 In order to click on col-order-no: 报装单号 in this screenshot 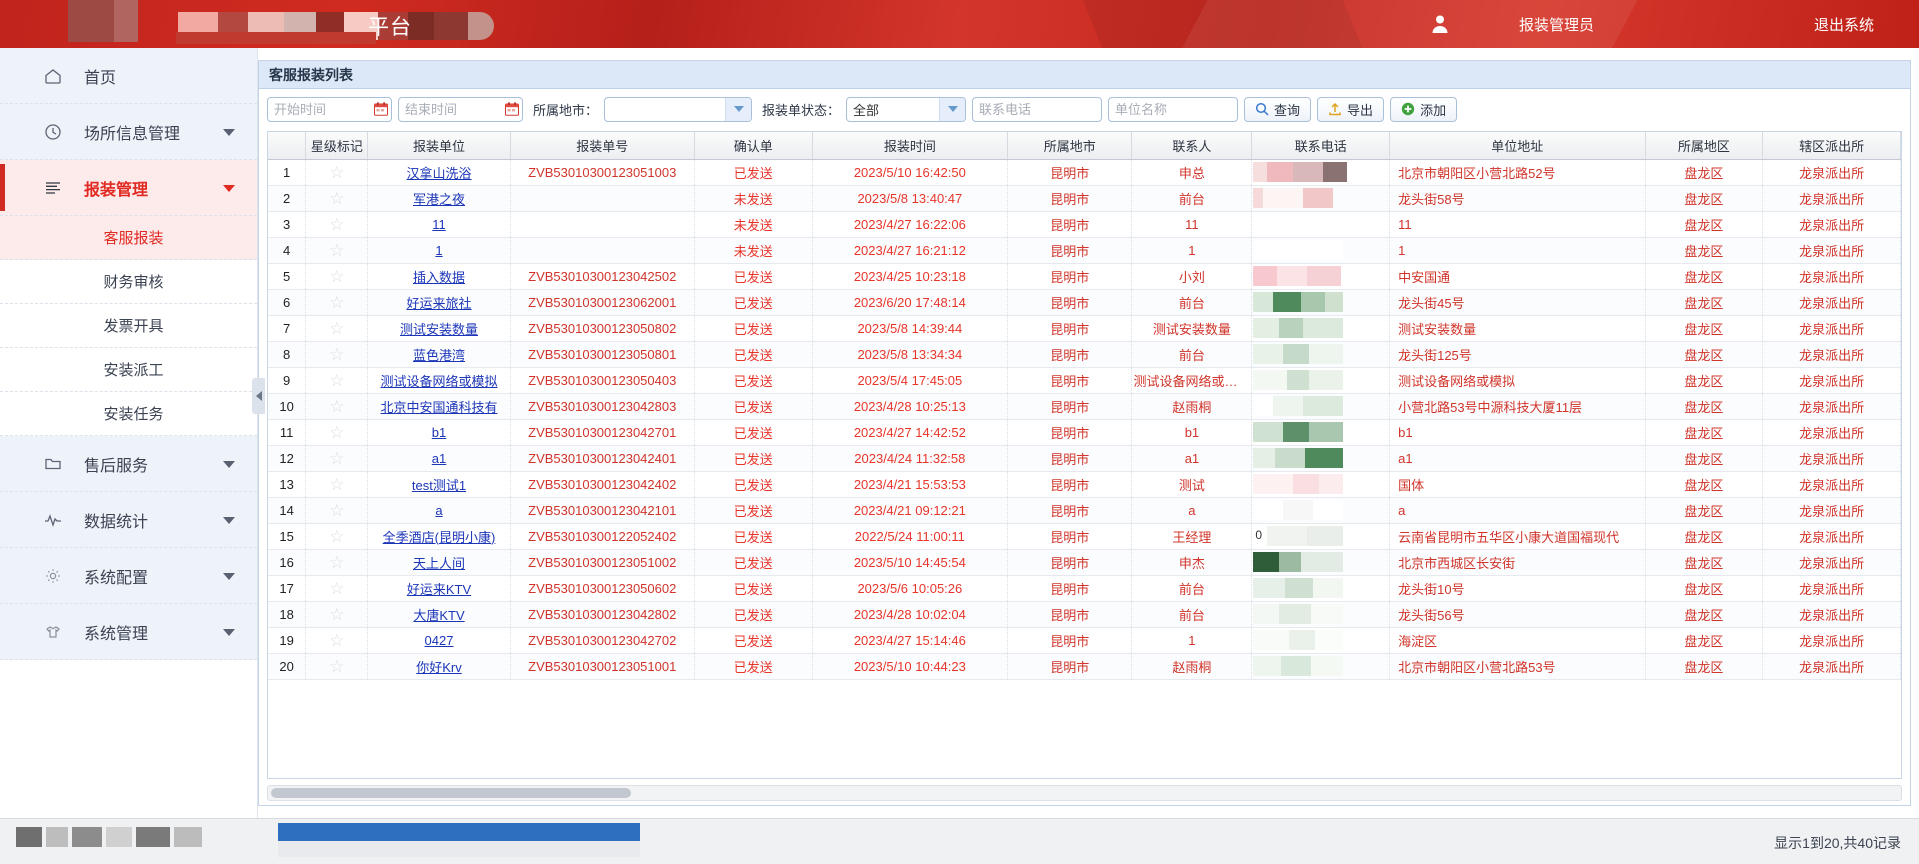, I will do `click(602, 146)`.